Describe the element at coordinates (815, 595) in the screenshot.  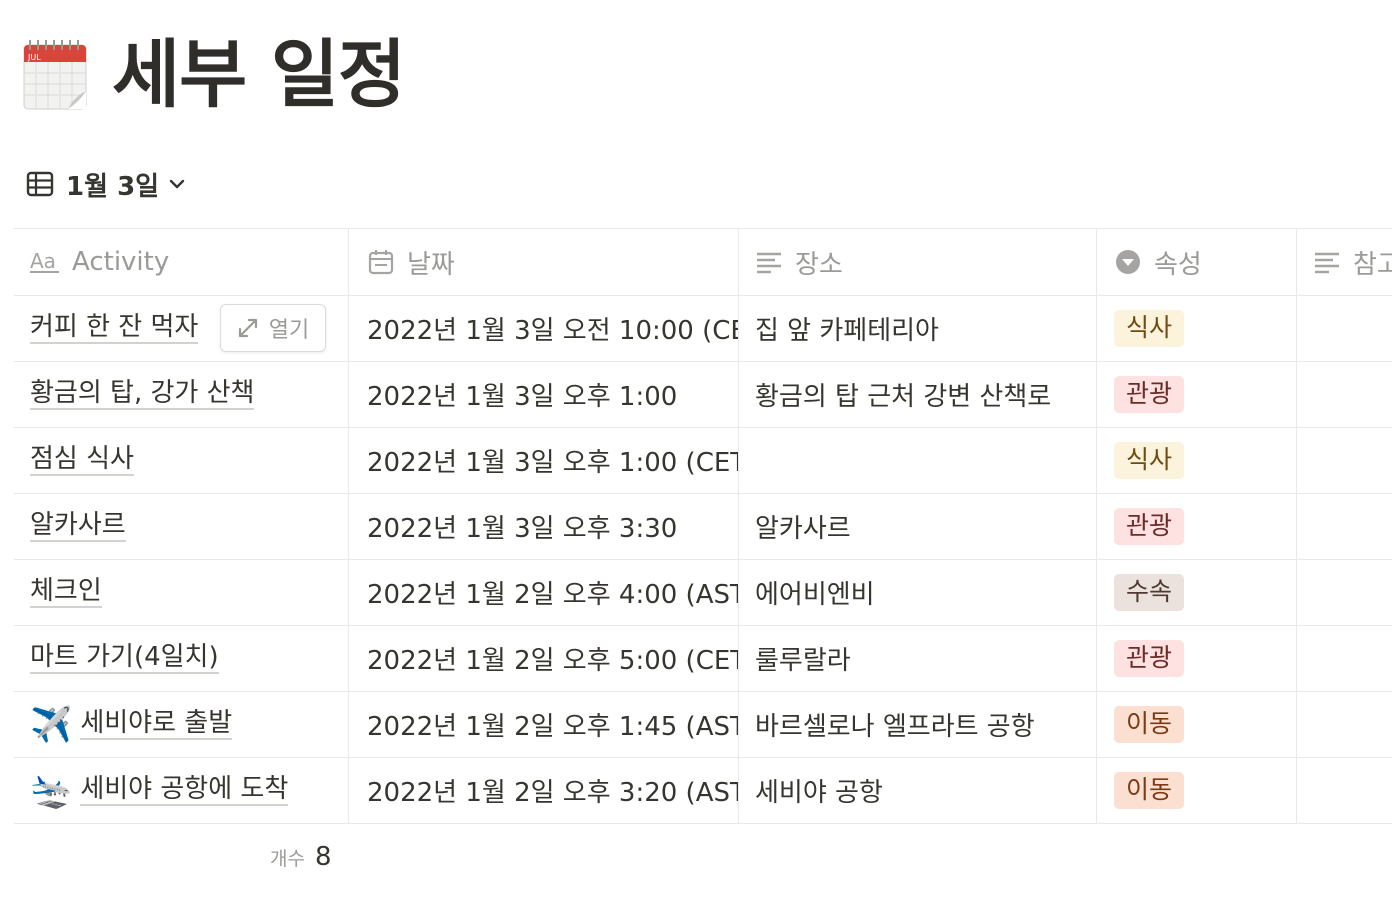
I see `place-value: 에어비엔비` at that location.